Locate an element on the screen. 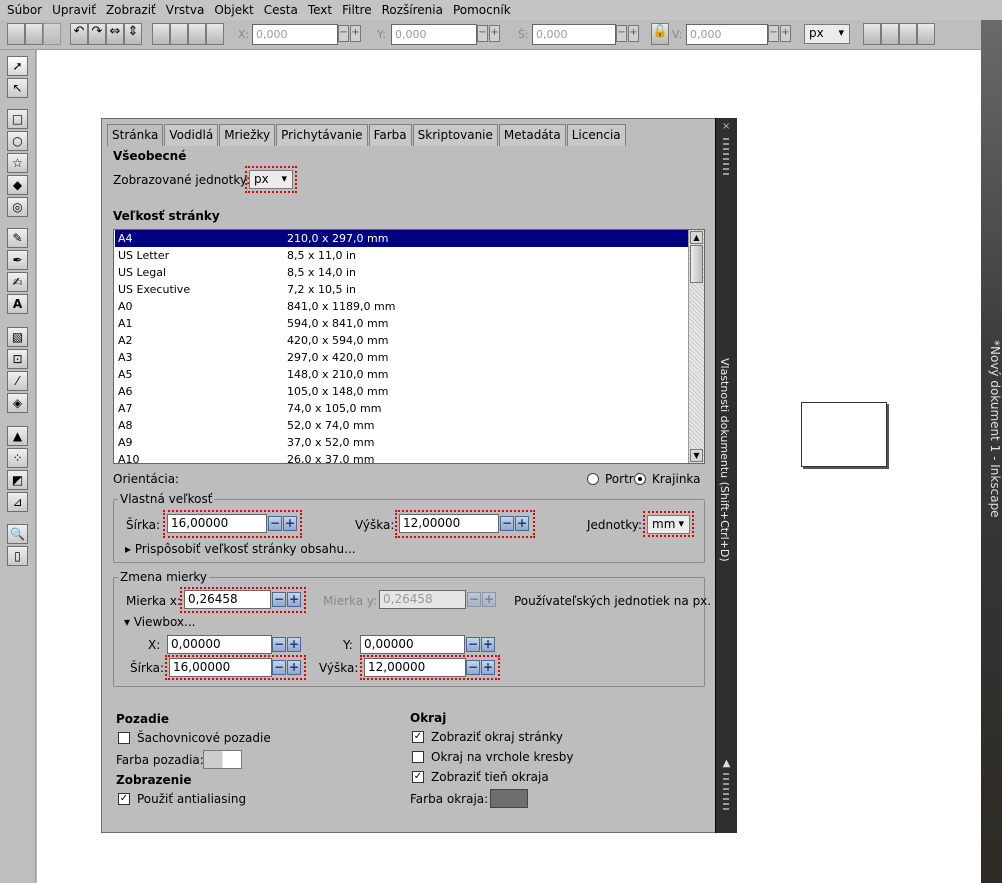  tab-page: Stránka is located at coordinates (135, 135).